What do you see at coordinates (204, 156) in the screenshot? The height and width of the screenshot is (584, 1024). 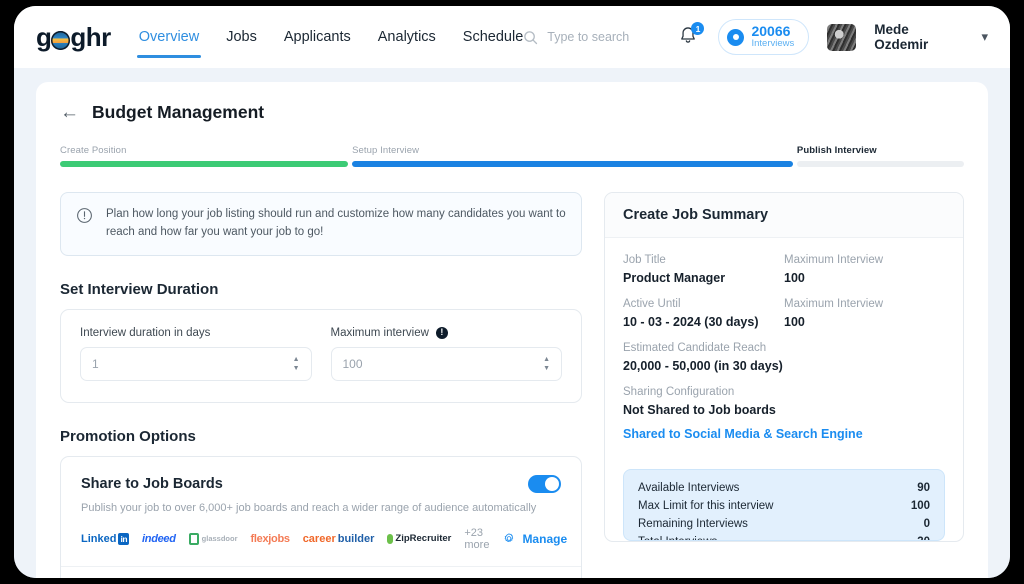 I see `step-create-position: Create Position` at bounding box center [204, 156].